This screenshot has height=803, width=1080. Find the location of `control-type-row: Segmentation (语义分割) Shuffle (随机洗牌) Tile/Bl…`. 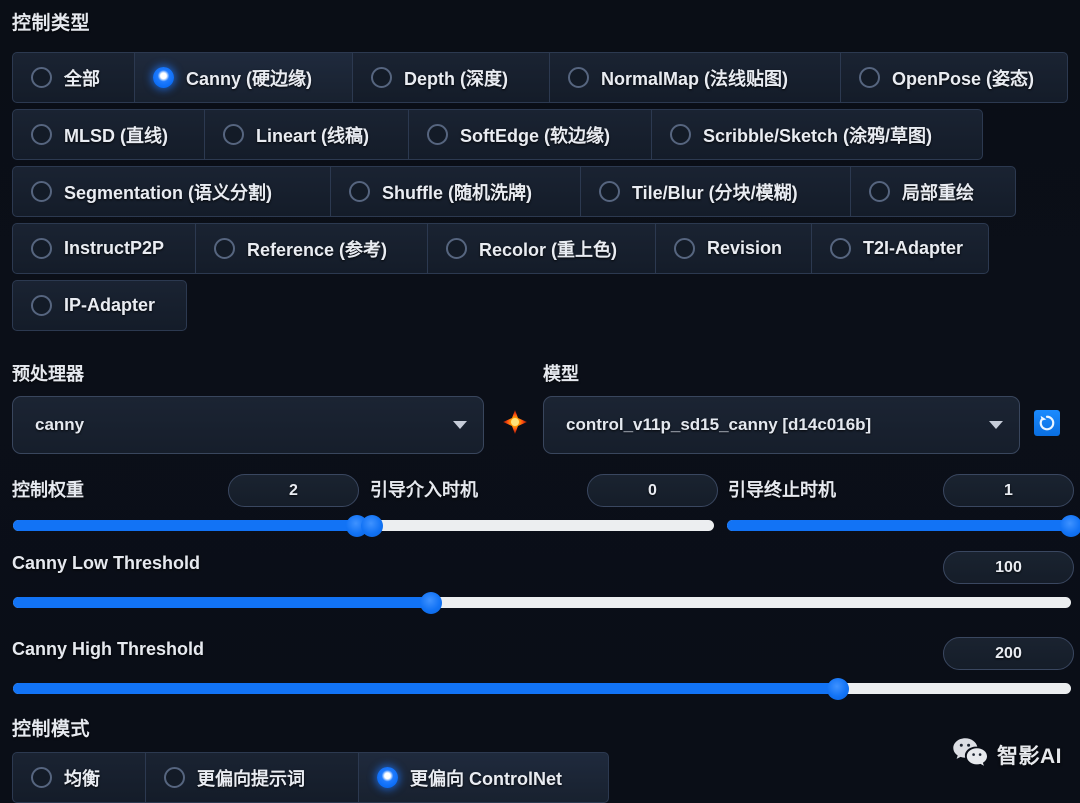

control-type-row: Segmentation (语义分割) Shuffle (随机洗牌) Tile/Bl… is located at coordinates (540, 191).